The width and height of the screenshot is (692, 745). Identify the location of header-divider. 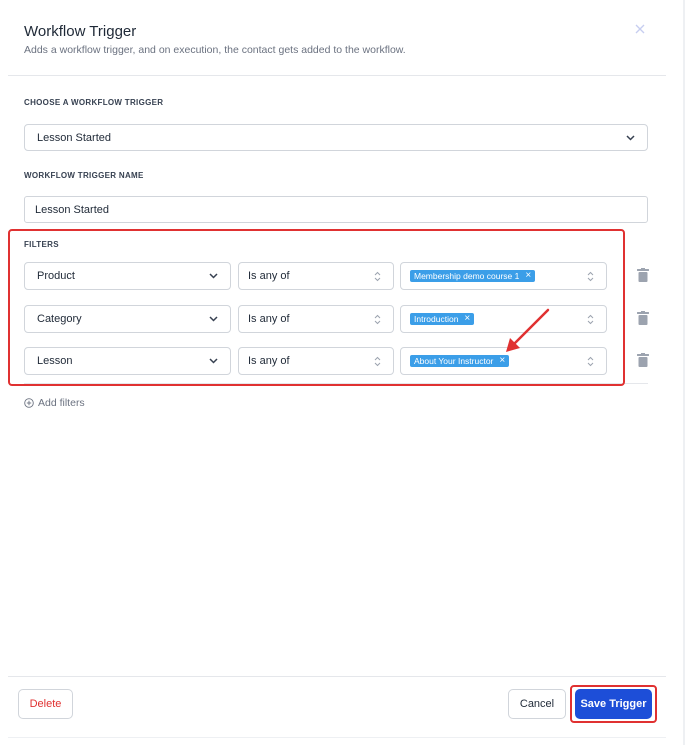
(337, 75).